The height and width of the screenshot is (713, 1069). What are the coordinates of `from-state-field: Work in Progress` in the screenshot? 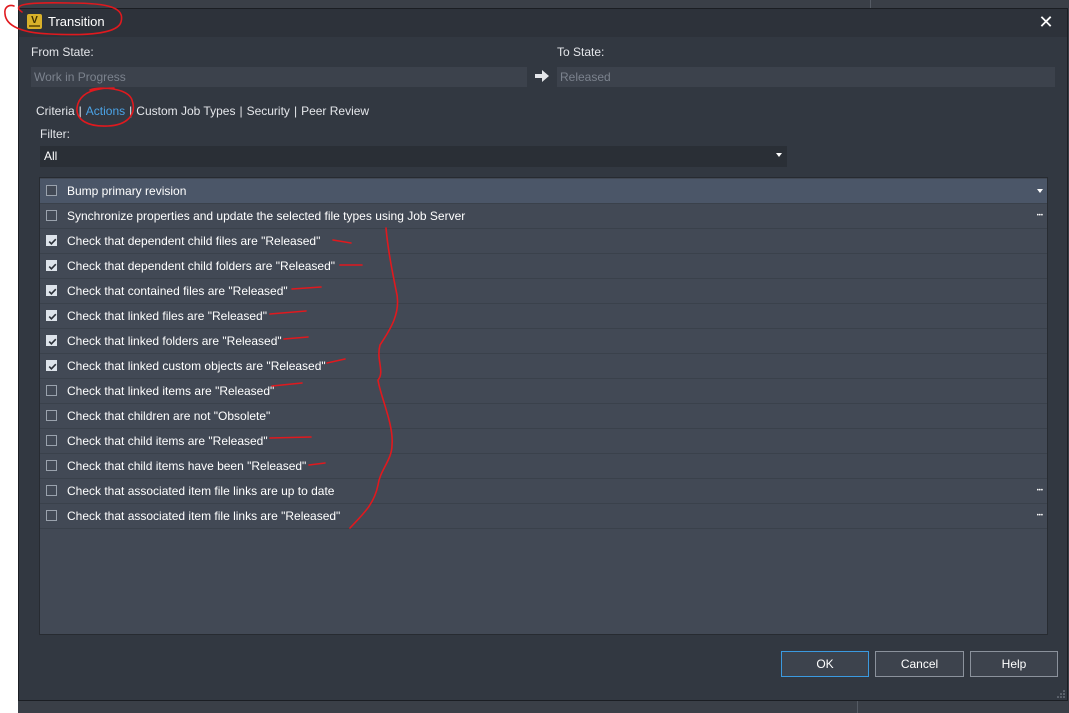 It's located at (279, 77).